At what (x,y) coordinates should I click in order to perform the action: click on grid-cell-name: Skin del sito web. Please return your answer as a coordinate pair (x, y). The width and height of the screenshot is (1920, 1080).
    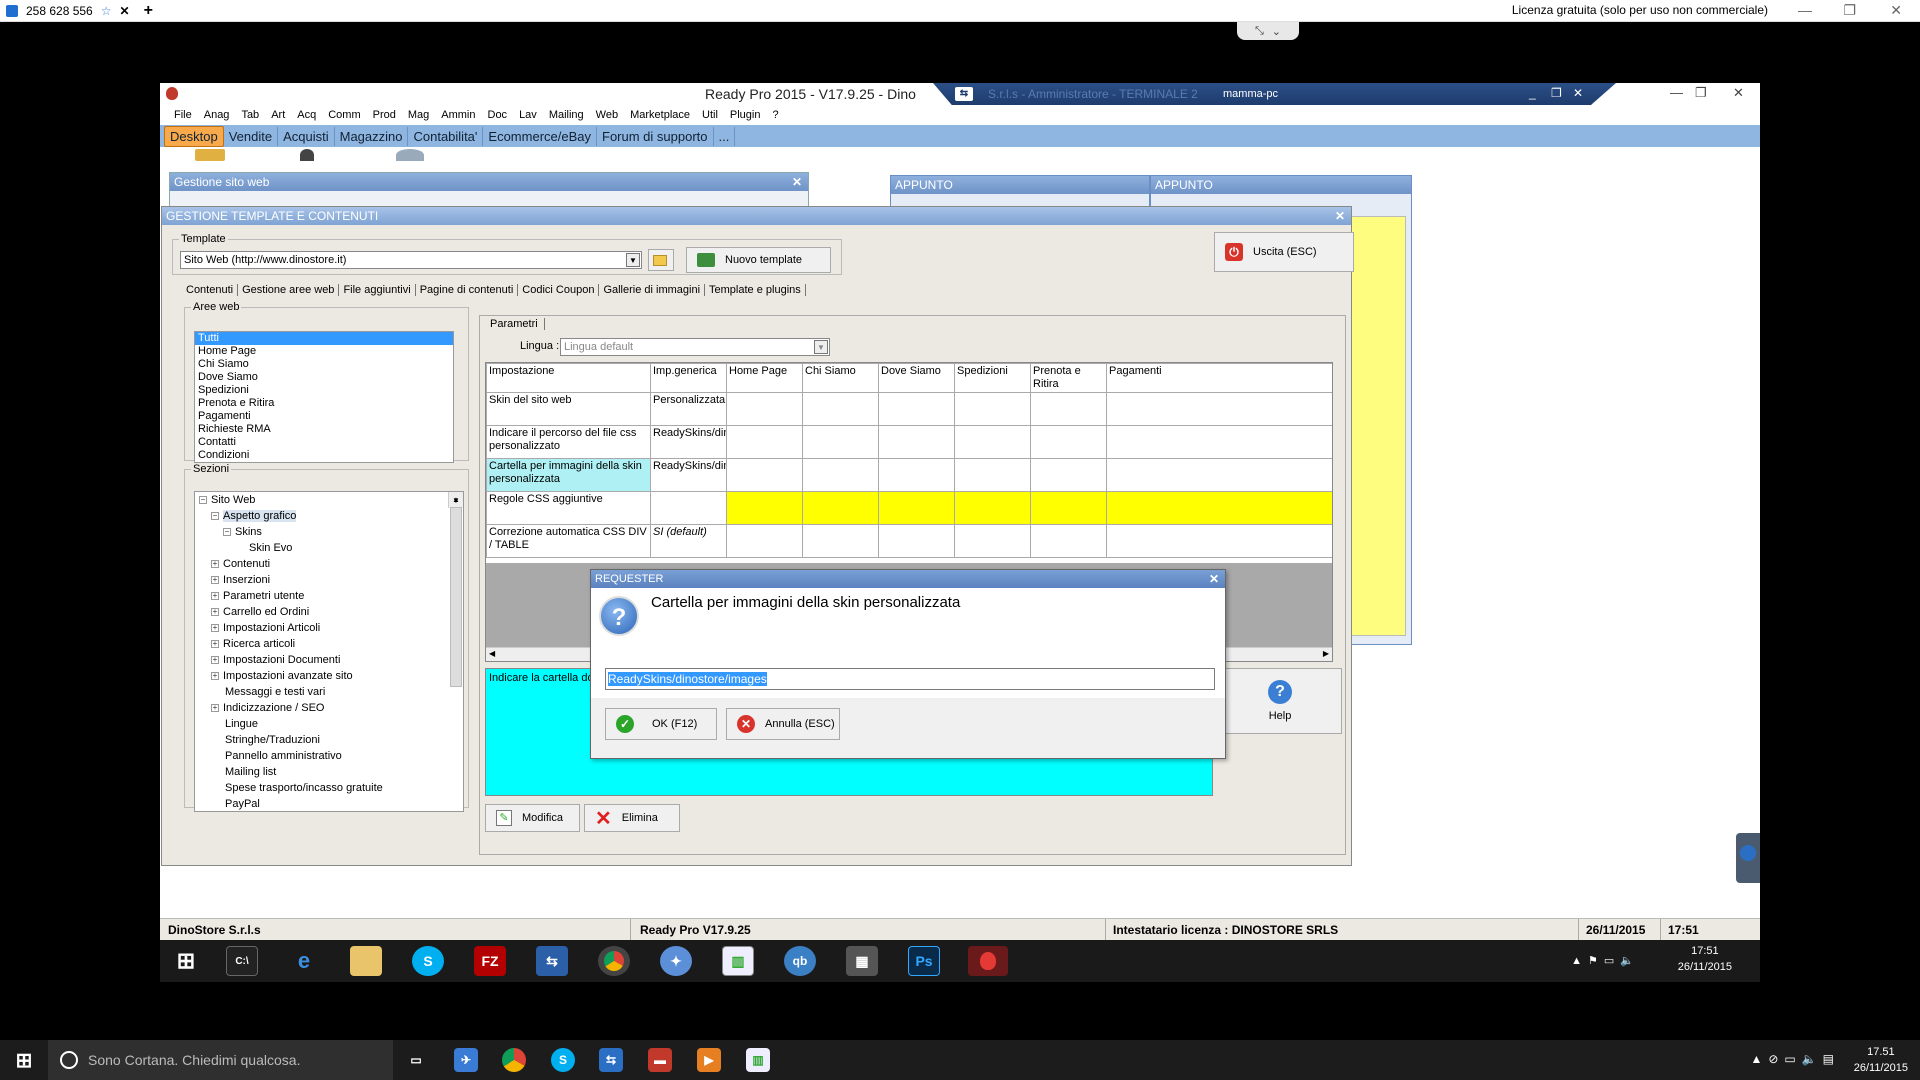
    Looking at the image, I should click on (568, 409).